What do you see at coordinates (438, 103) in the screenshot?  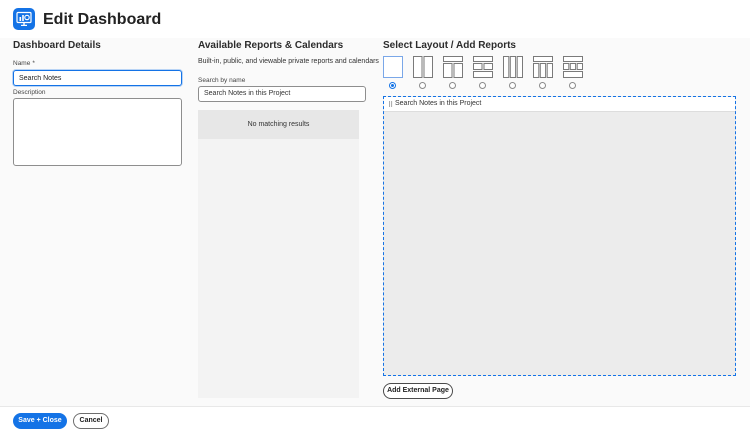 I see `report-item-name: Search Notes in this Project` at bounding box center [438, 103].